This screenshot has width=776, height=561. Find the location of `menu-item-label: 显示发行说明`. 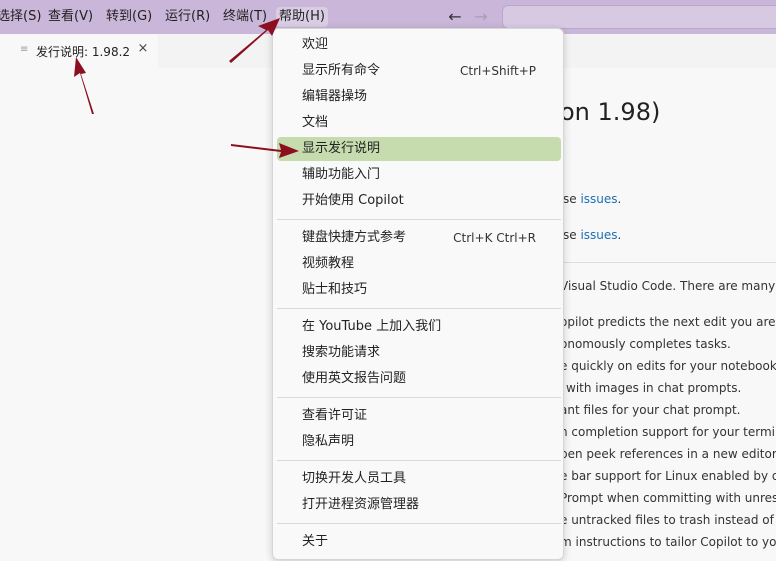

menu-item-label: 显示发行说明 is located at coordinates (341, 148).